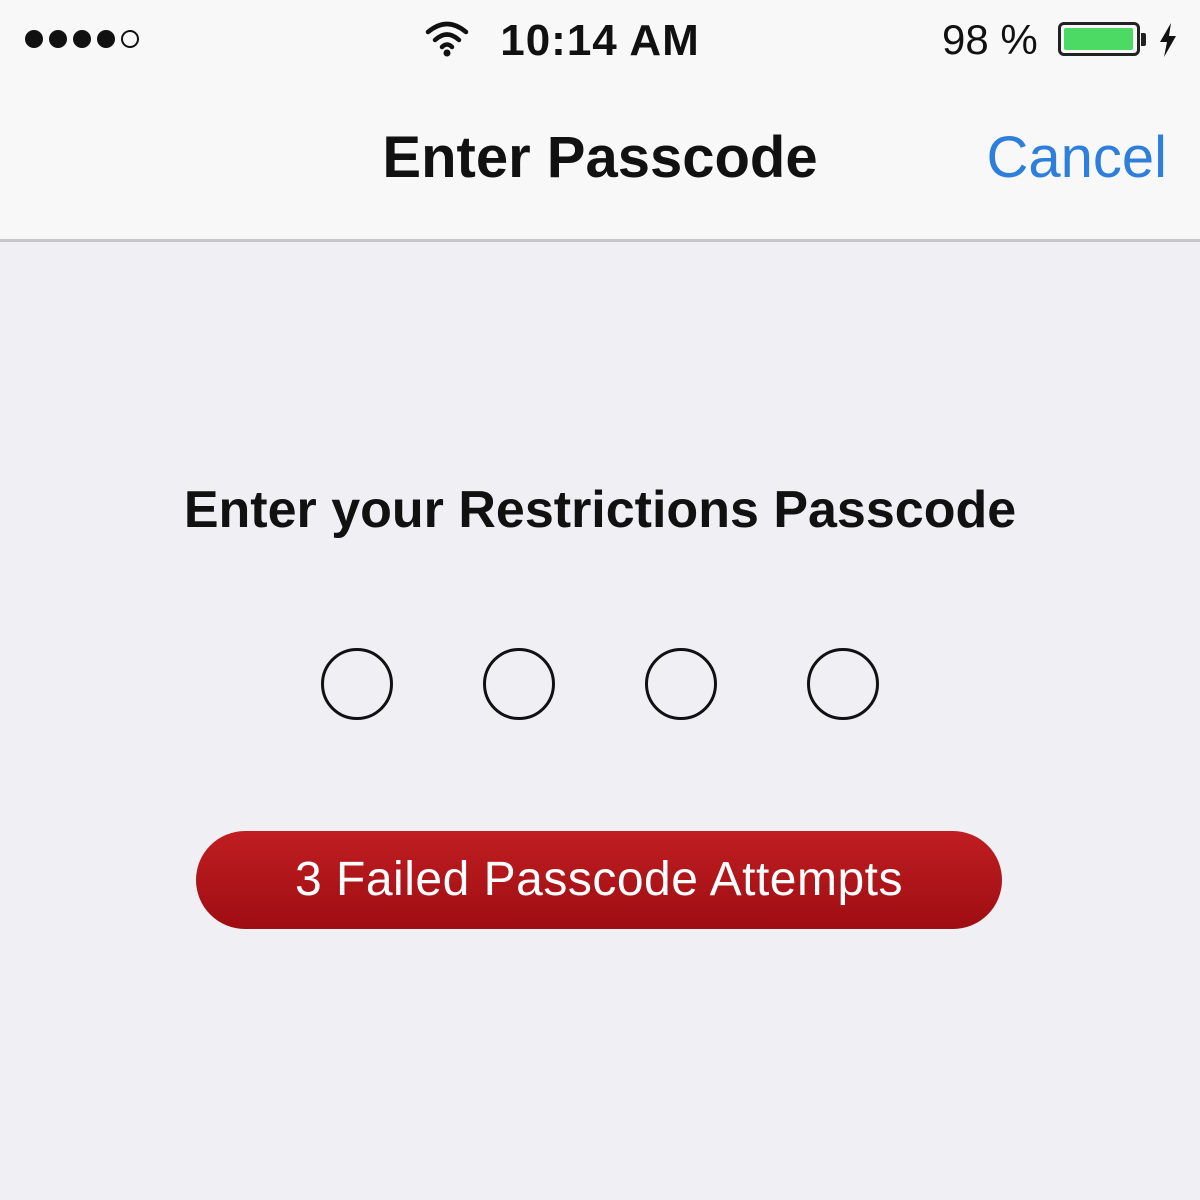 The width and height of the screenshot is (1200, 1200). Describe the element at coordinates (599, 880) in the screenshot. I see `failed-attempts-badge: 3 Failed Passcode Attempts` at that location.